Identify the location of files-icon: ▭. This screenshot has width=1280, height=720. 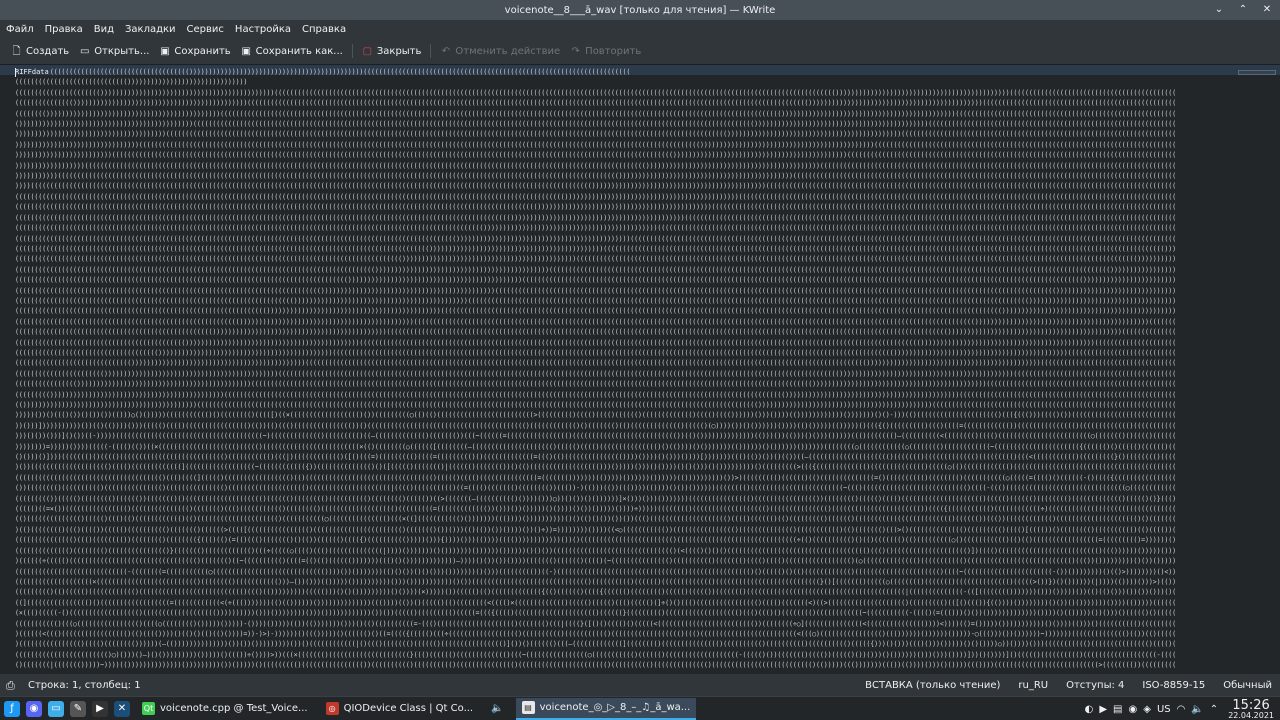
(56, 708).